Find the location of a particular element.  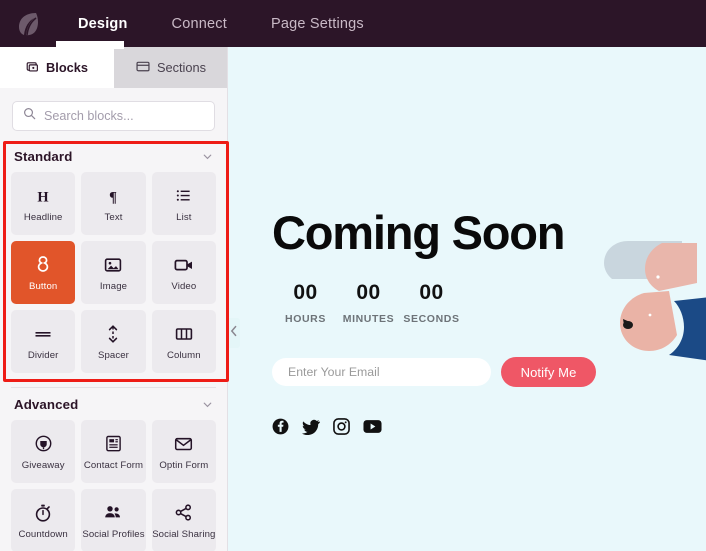

list-icon is located at coordinates (183, 196).